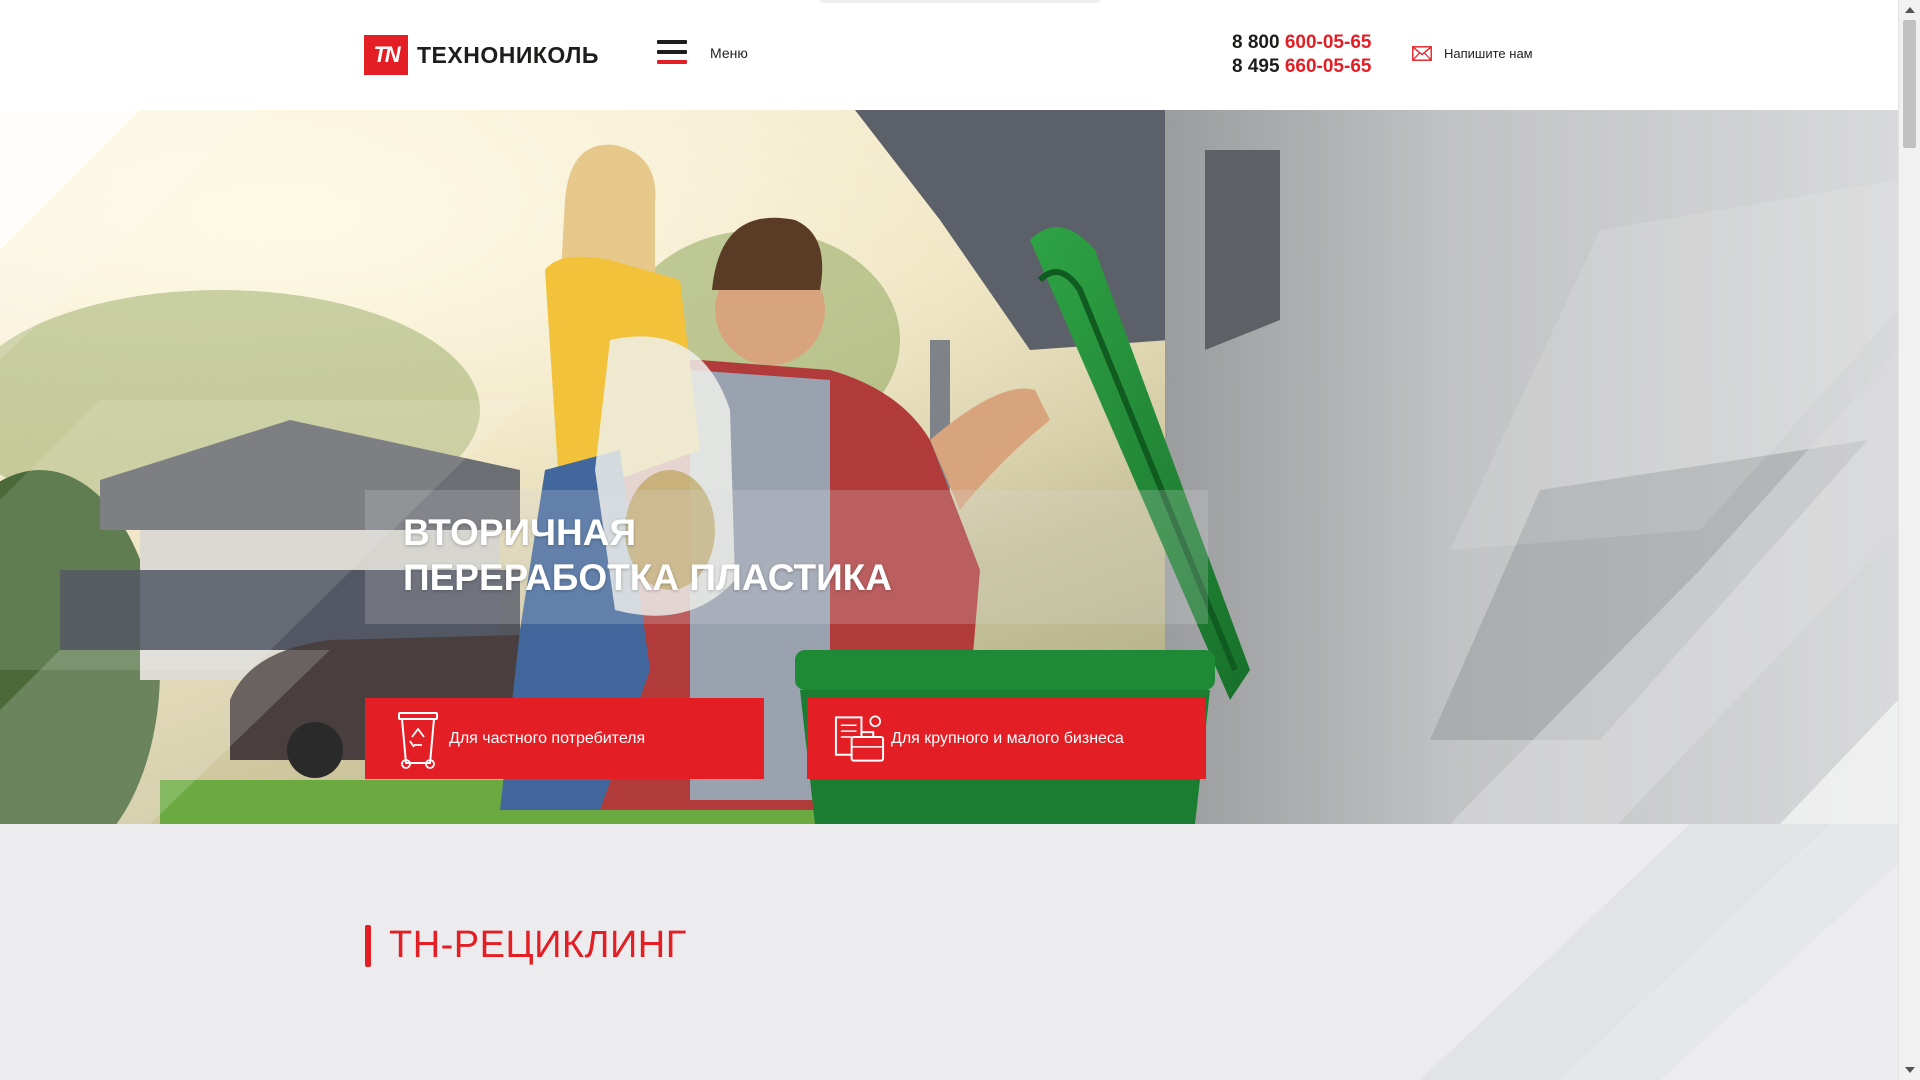 The width and height of the screenshot is (1920, 1080). Describe the element at coordinates (417, 739) in the screenshot. I see `recycle-bin-icon` at that location.